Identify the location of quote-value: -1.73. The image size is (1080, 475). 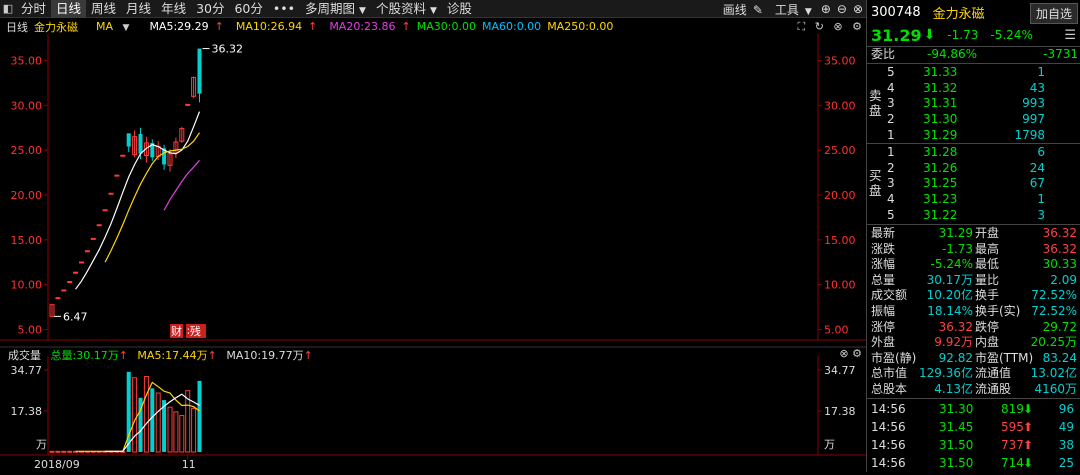
(957, 248).